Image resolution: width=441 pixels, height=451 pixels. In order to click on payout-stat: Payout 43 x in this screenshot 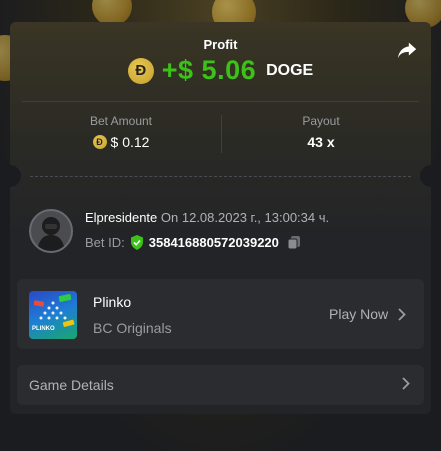, I will do `click(321, 132)`.